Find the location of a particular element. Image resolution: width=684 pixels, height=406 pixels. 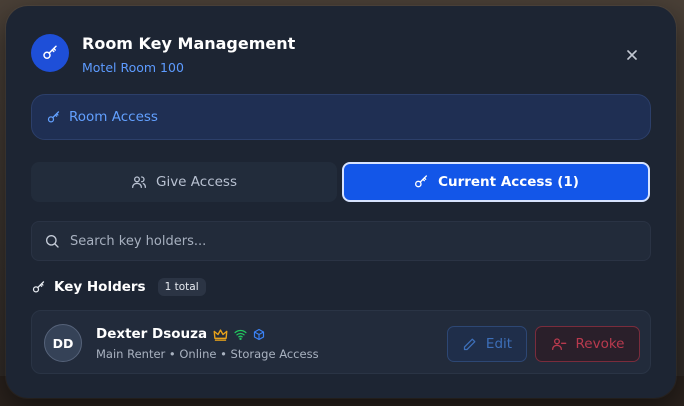

close-button is located at coordinates (632, 55).